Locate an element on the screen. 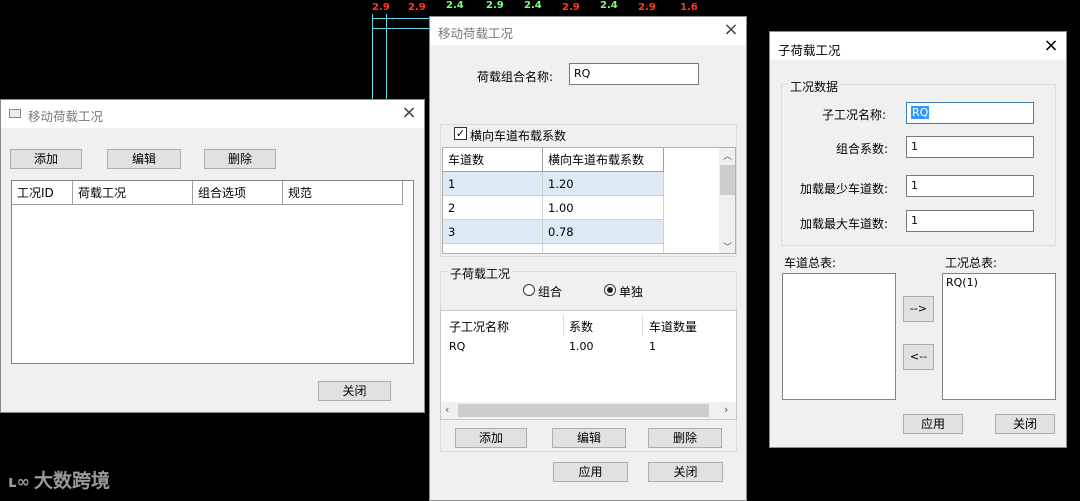 The height and width of the screenshot is (501, 1080). table-cell: RQ is located at coordinates (457, 346).